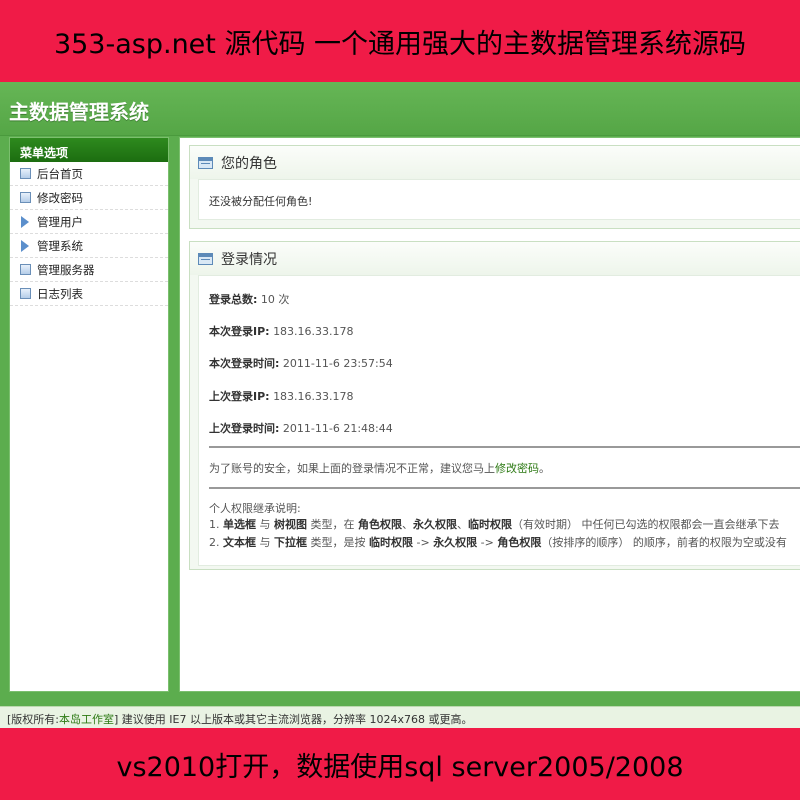 The height and width of the screenshot is (800, 800). Describe the element at coordinates (89, 198) in the screenshot. I see `sidebar-item-change-password: 修改密码` at that location.